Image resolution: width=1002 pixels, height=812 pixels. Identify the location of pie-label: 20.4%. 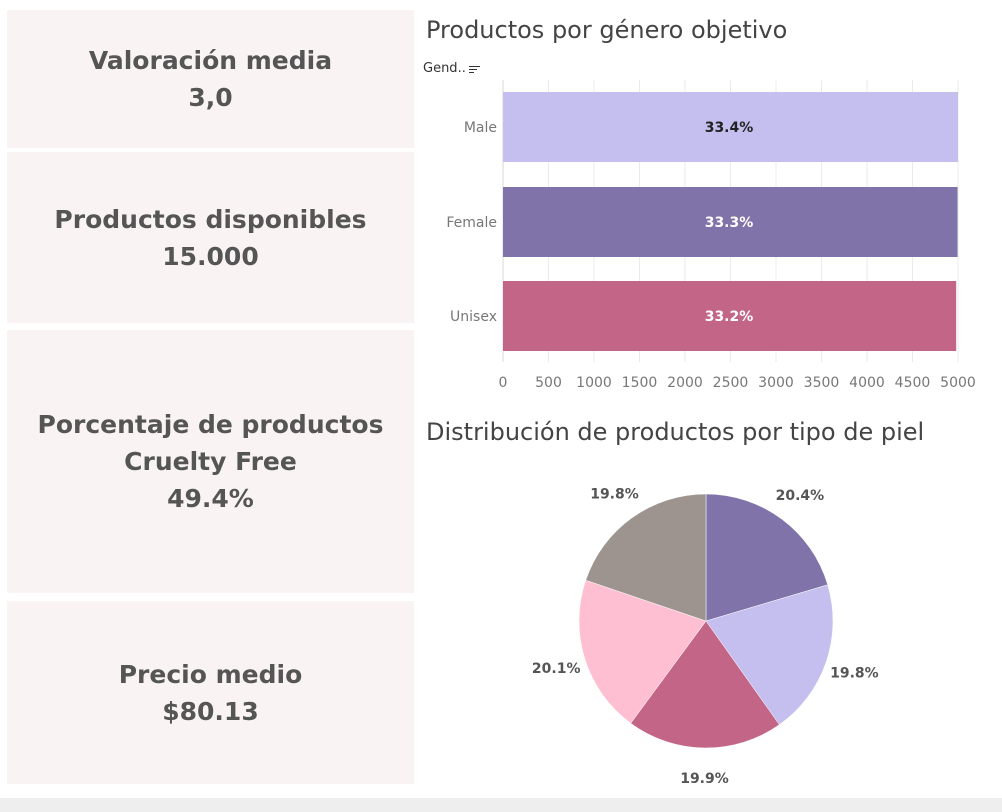
(800, 496).